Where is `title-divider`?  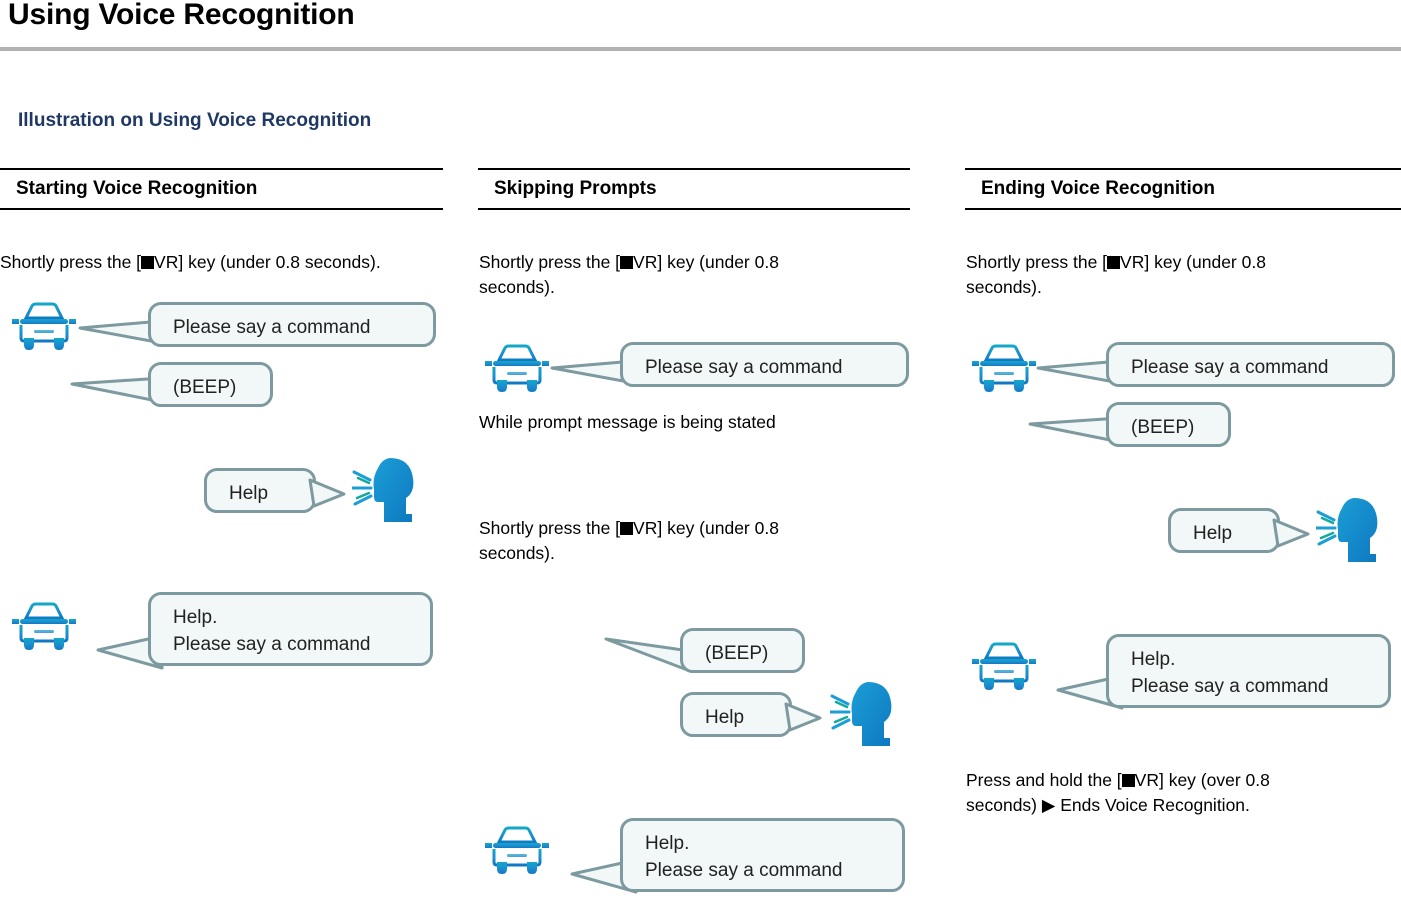 title-divider is located at coordinates (700, 49).